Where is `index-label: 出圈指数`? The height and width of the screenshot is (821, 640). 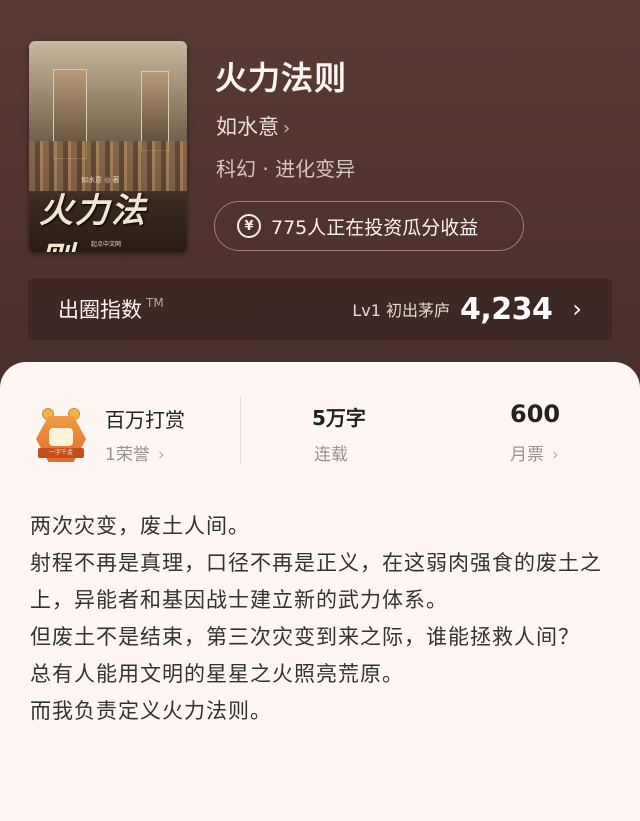
index-label: 出圈指数 is located at coordinates (100, 310).